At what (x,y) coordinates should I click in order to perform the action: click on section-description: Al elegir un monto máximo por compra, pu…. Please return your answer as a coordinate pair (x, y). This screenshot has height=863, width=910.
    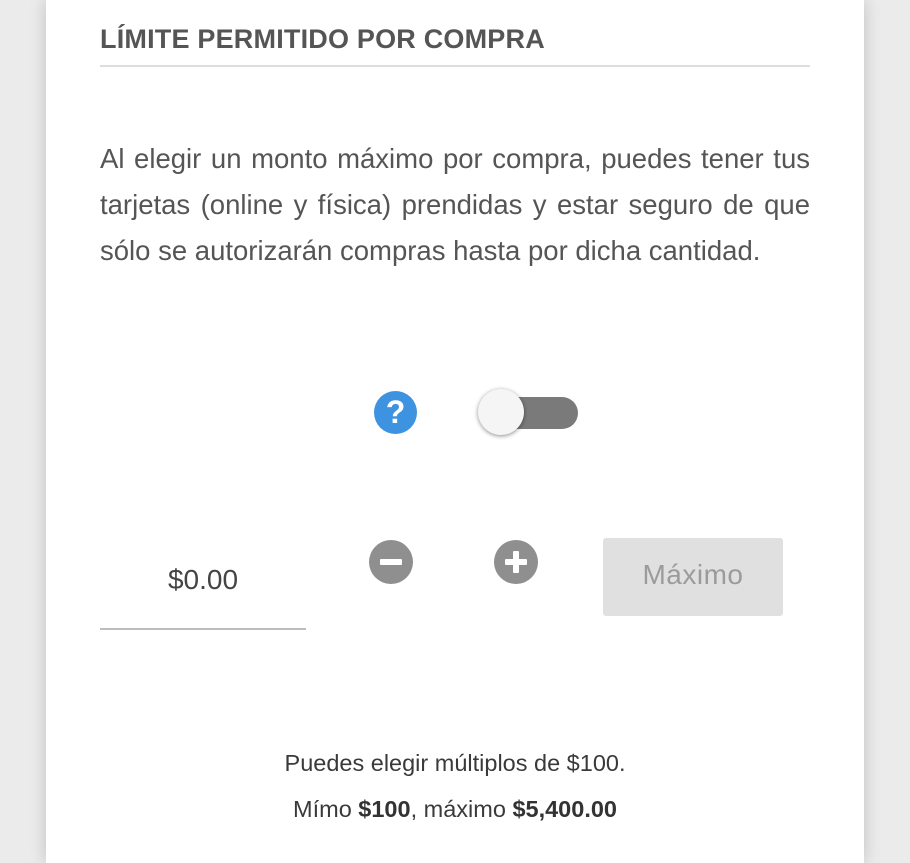
    Looking at the image, I should click on (455, 204).